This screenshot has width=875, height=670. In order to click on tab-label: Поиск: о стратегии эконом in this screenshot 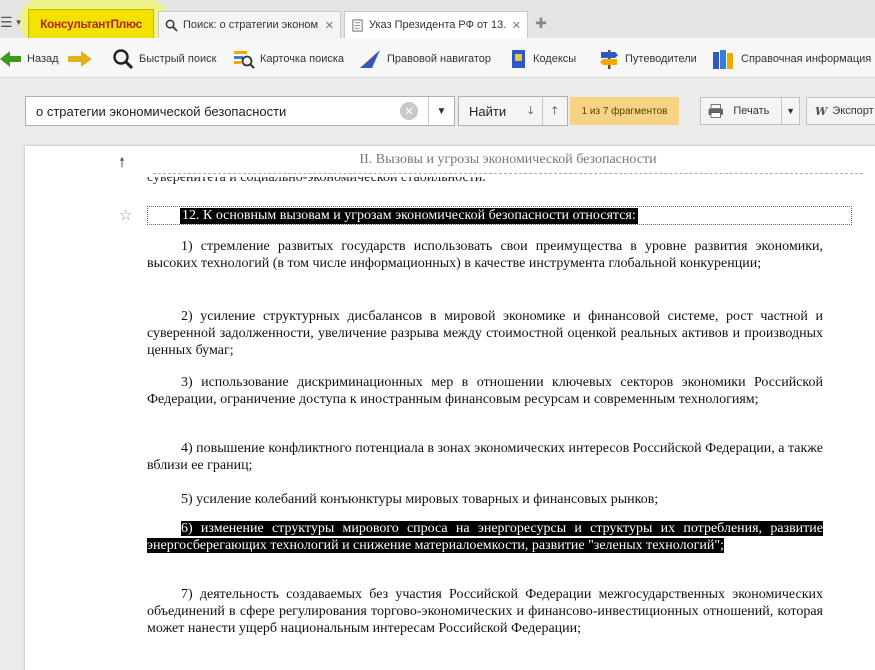, I will do `click(251, 25)`.